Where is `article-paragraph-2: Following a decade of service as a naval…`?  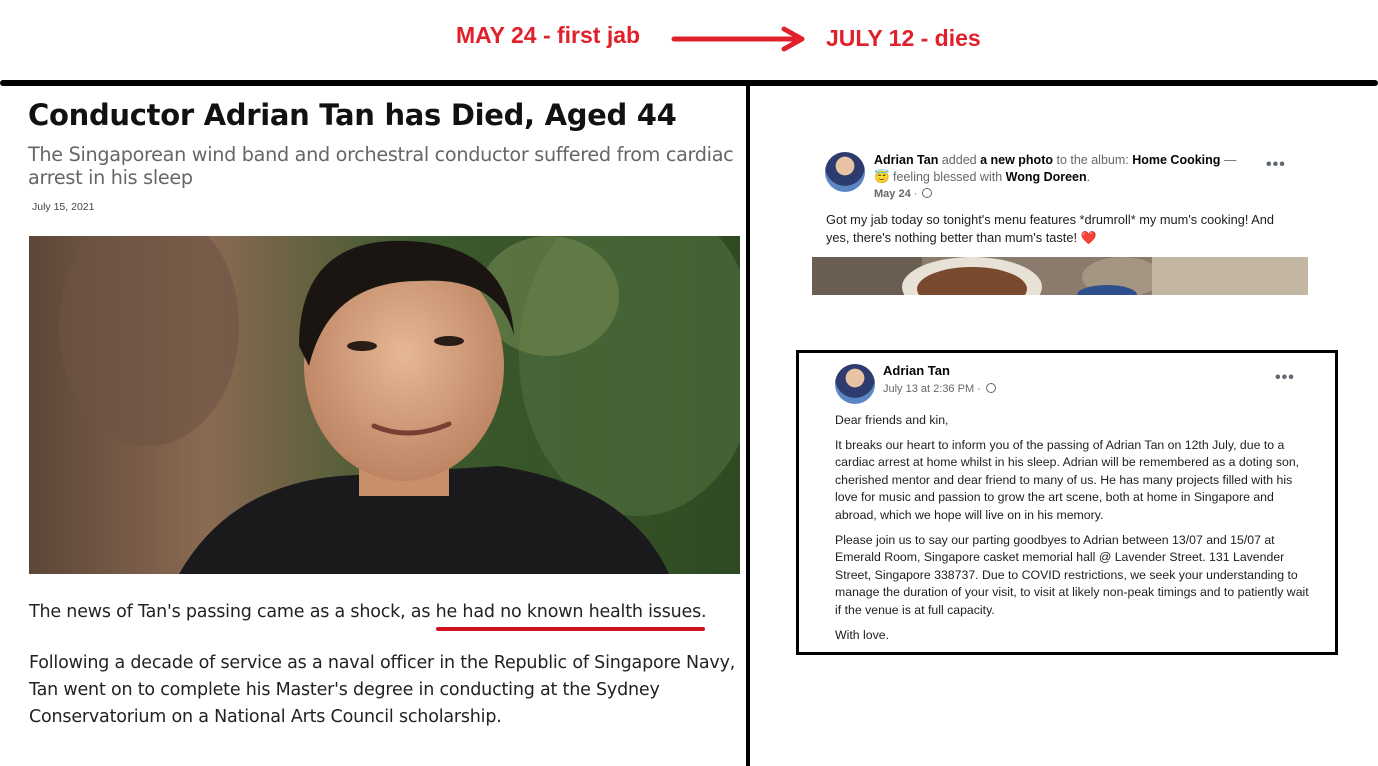
article-paragraph-2: Following a decade of service as a naval… is located at coordinates (382, 690).